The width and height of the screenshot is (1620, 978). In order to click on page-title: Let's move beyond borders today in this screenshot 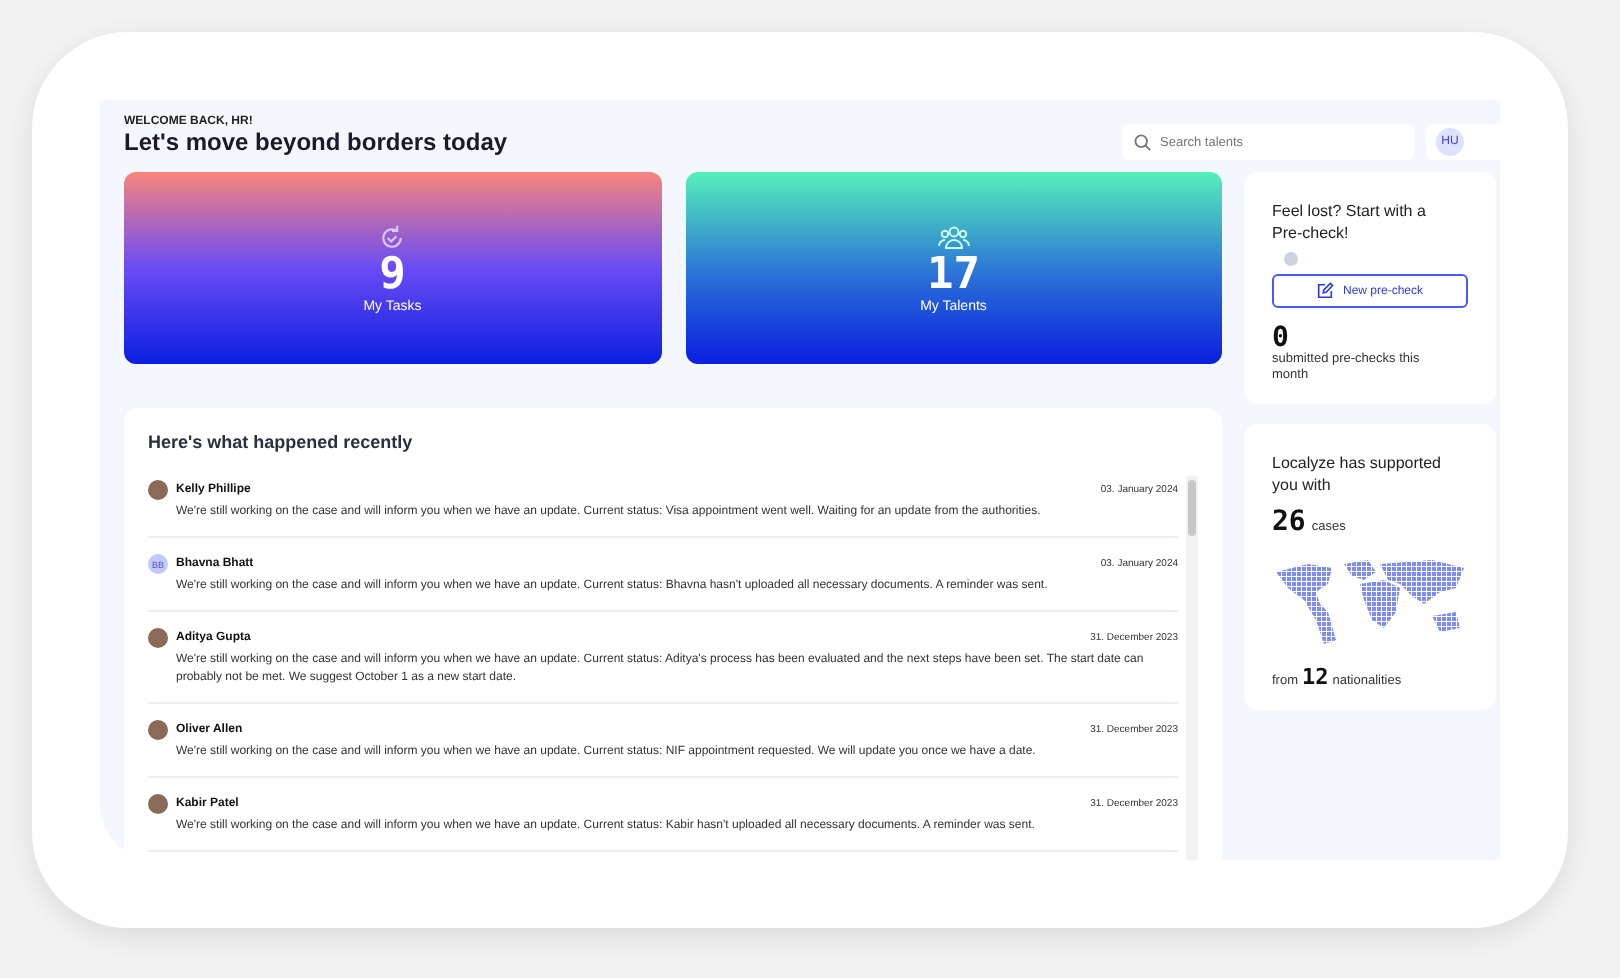, I will do `click(317, 142)`.